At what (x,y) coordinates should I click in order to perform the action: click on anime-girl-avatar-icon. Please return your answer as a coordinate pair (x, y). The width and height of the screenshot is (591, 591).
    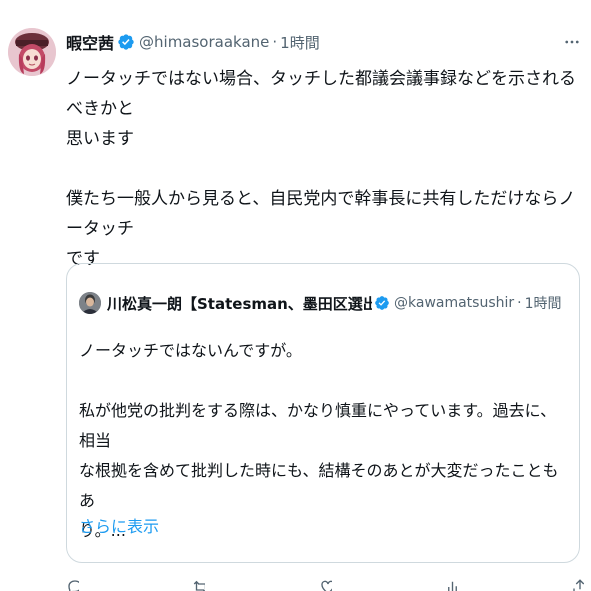
    Looking at the image, I should click on (32, 52).